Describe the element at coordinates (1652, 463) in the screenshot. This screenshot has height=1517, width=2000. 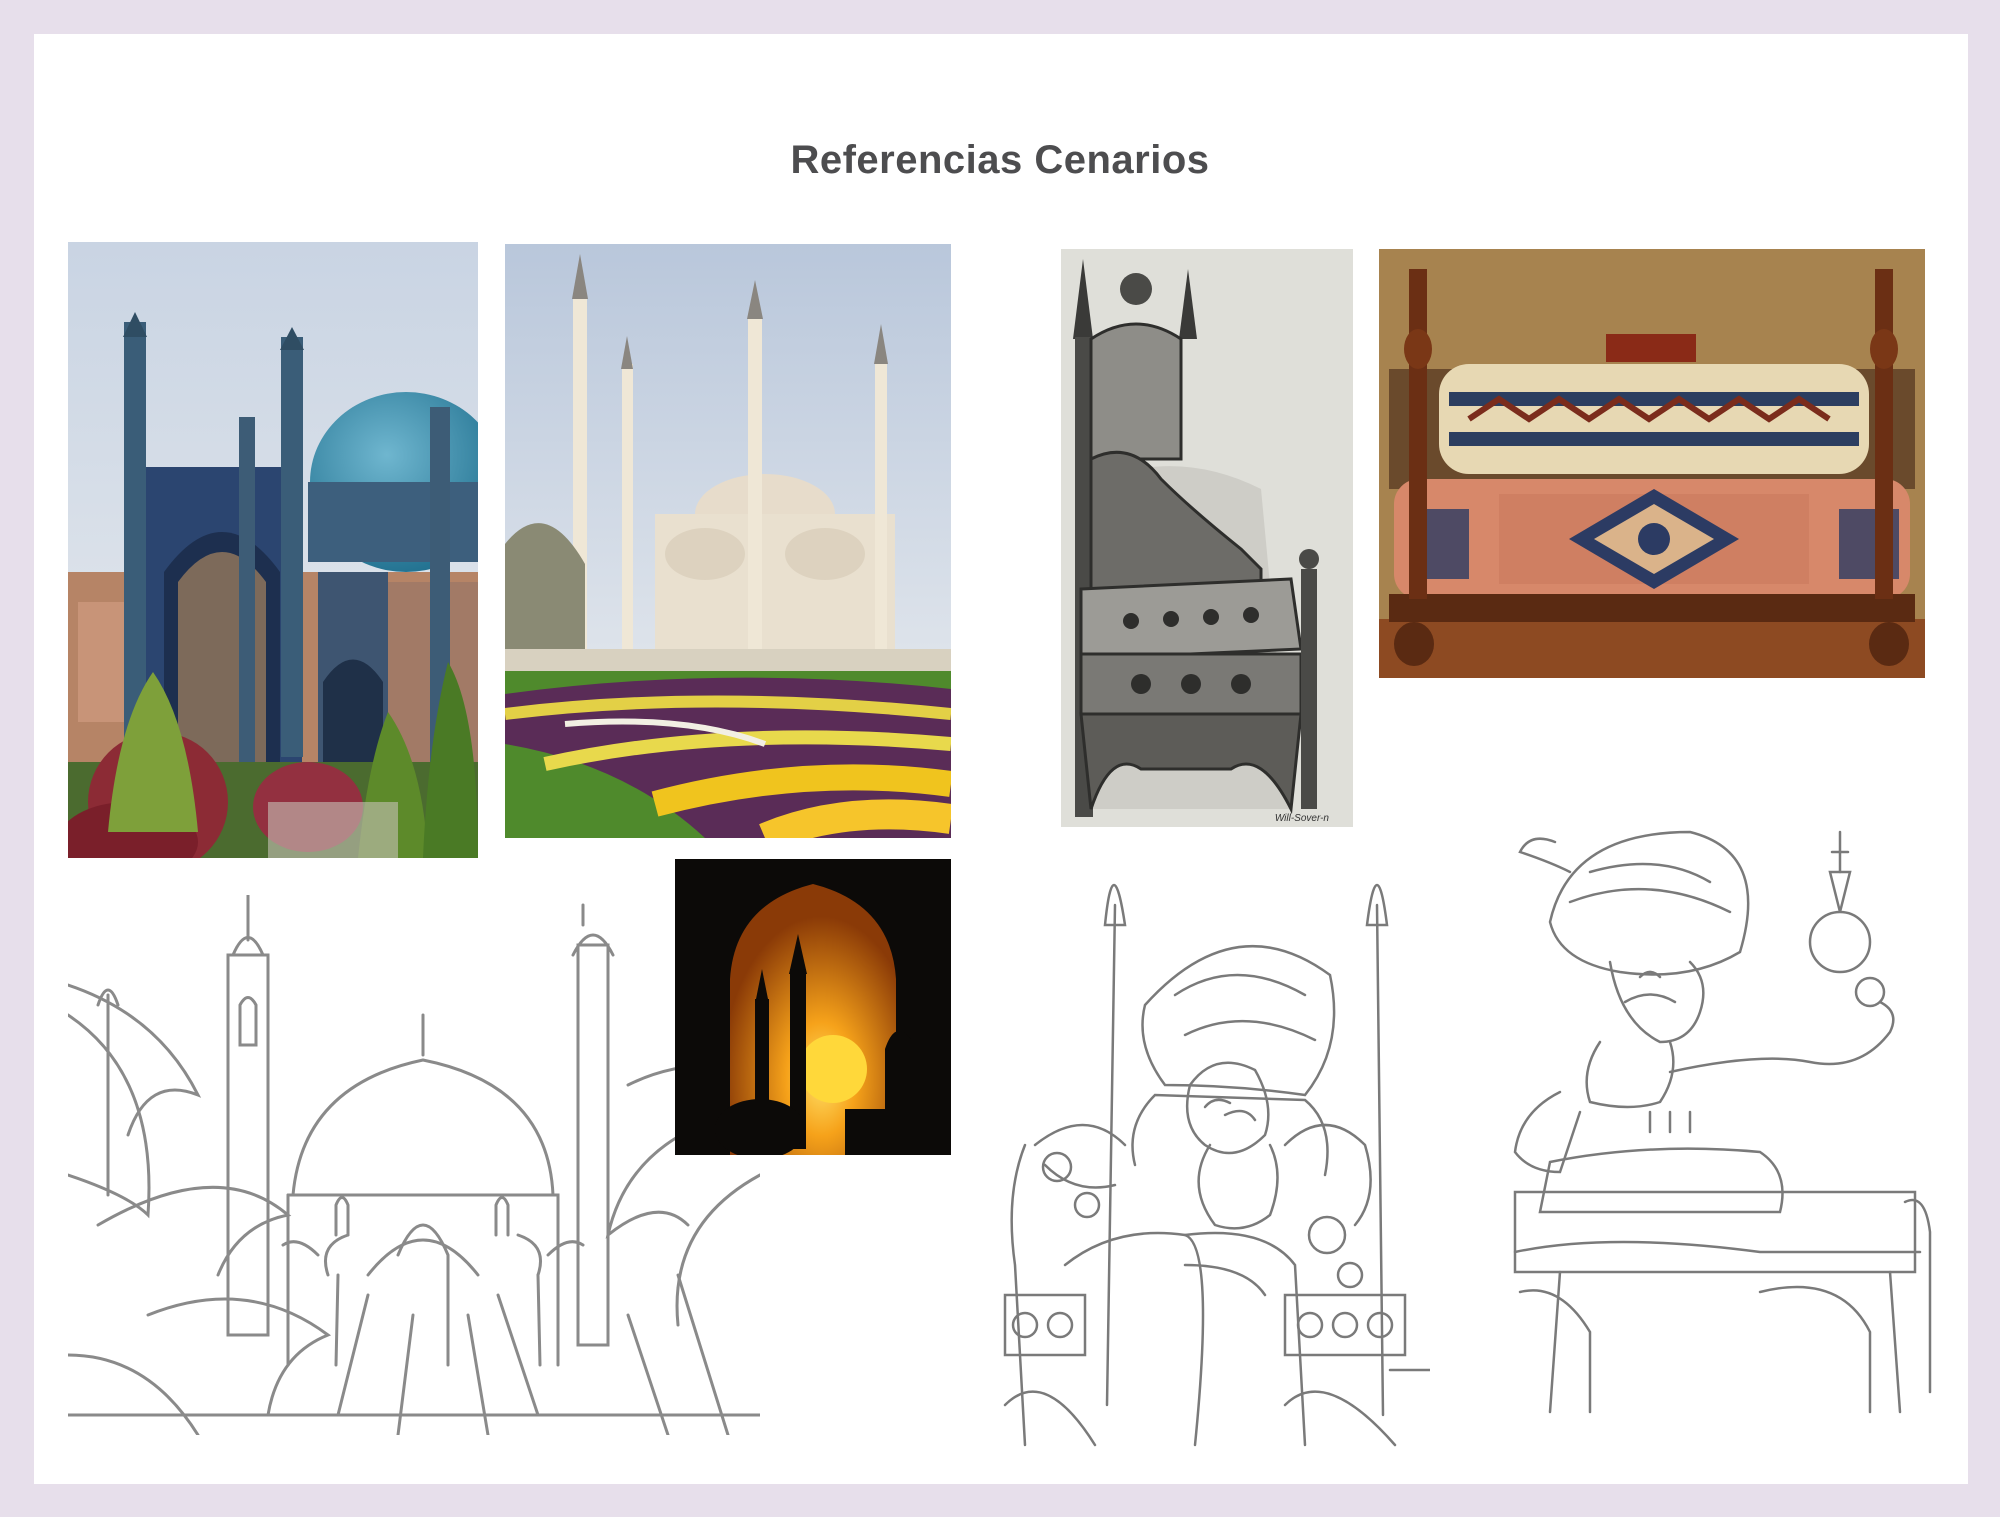
I see `photo-carpet-sofa` at that location.